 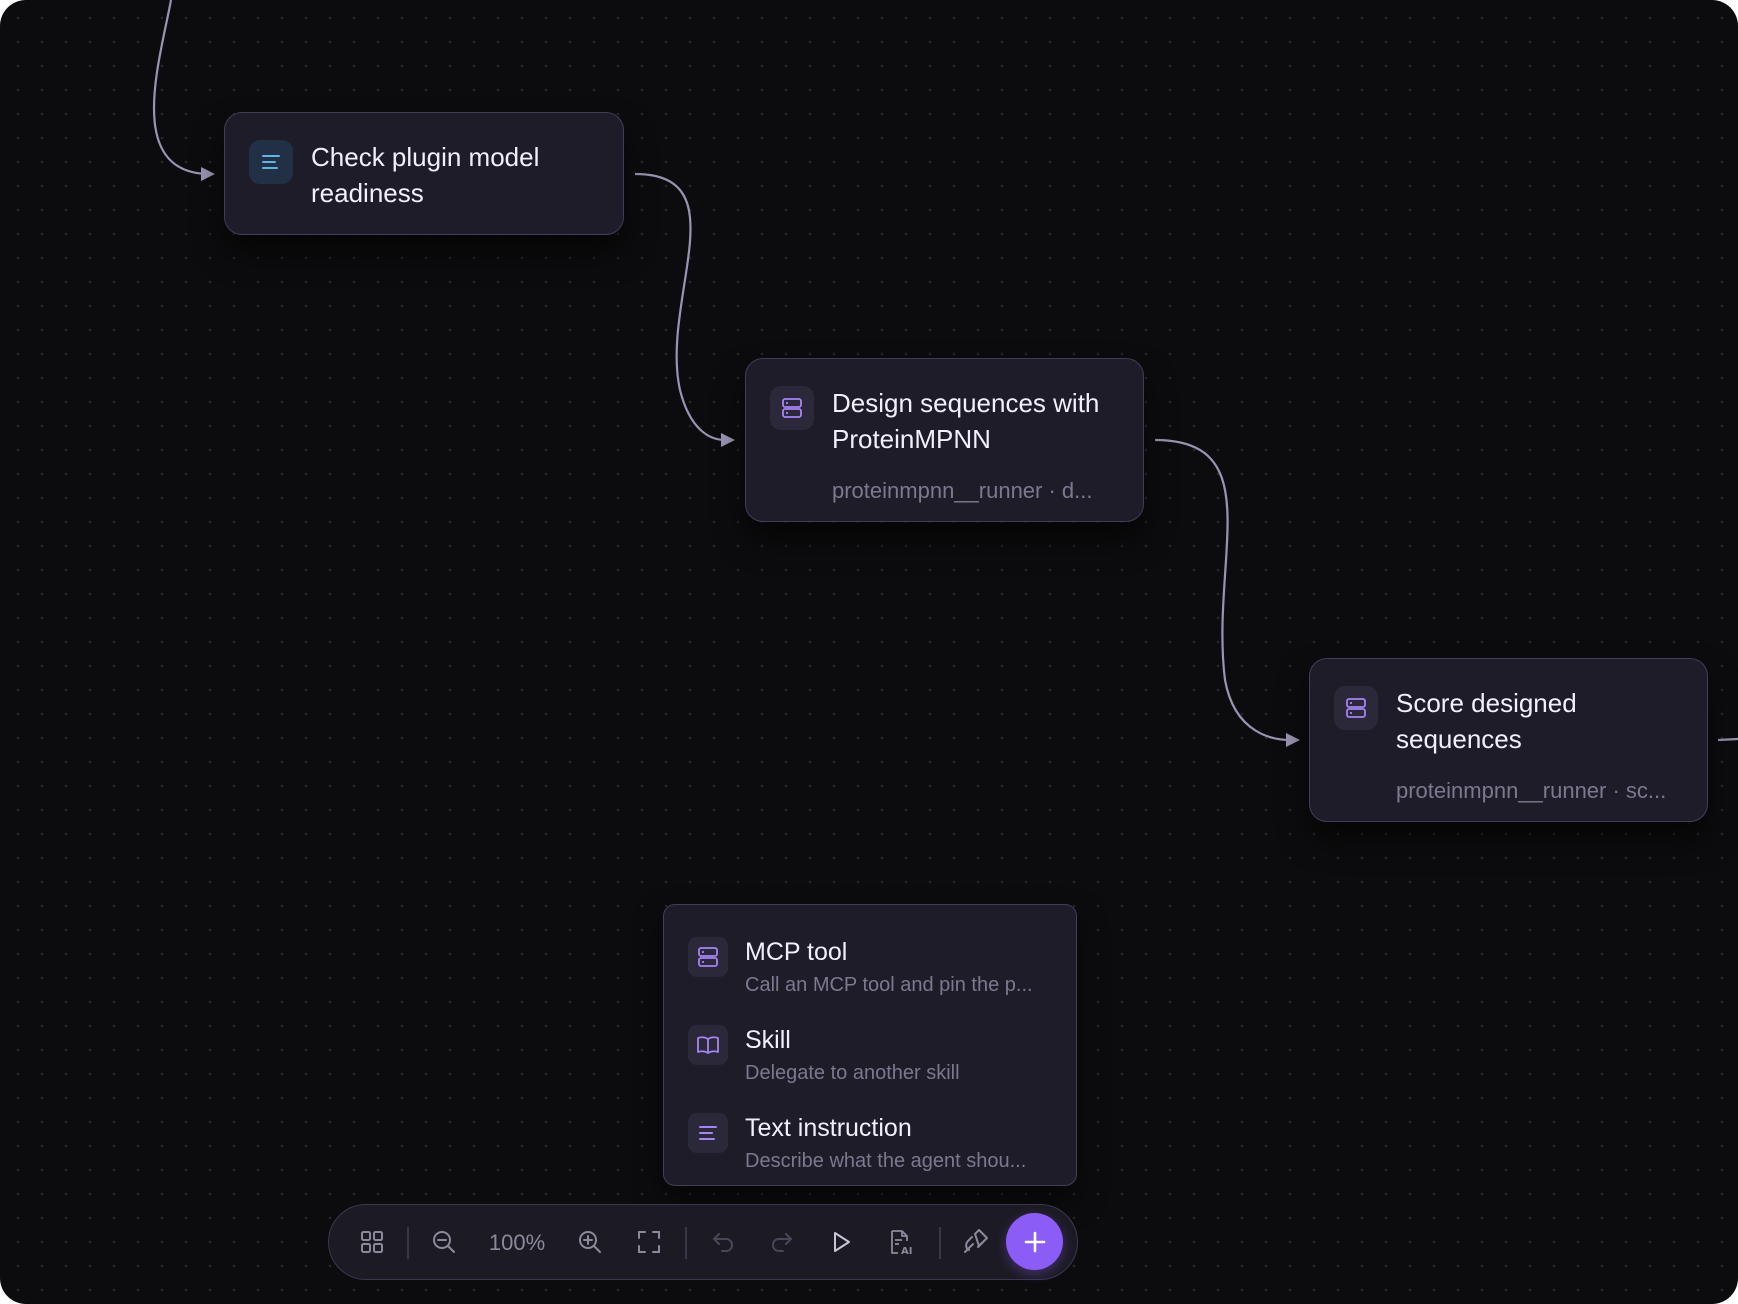 I want to click on undo-icon, so click(x=723, y=1242).